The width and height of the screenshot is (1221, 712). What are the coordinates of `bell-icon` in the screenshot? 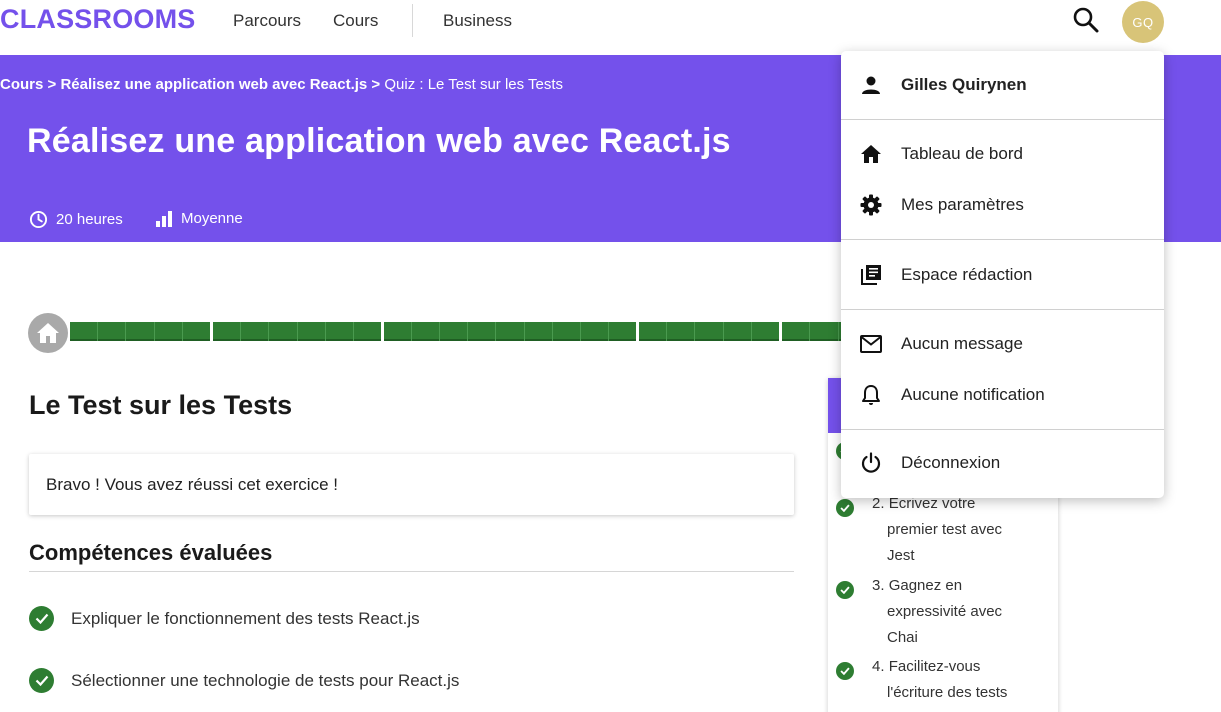 It's located at (871, 395).